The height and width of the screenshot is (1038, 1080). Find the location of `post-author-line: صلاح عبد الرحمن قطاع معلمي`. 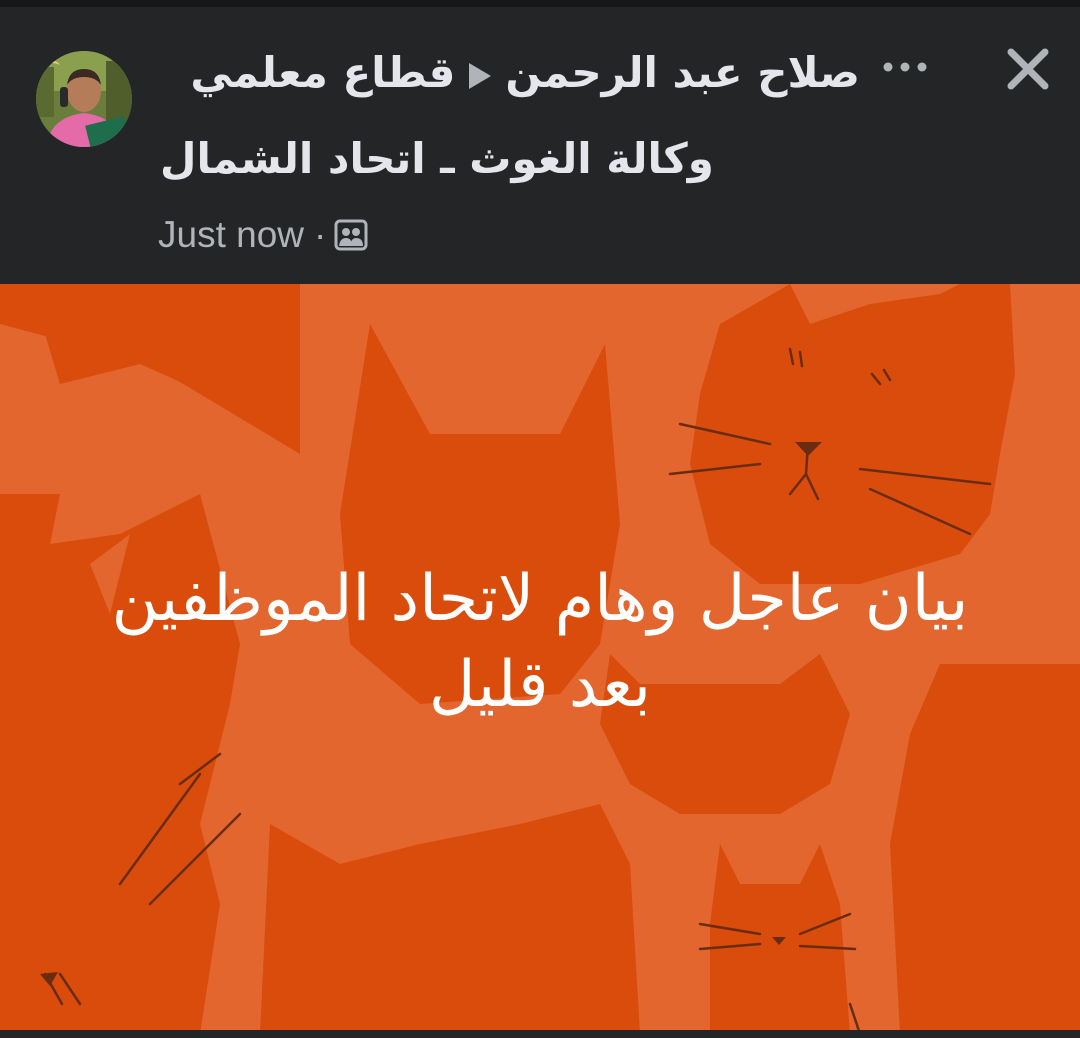

post-author-line: صلاح عبد الرحمن قطاع معلمي is located at coordinates (510, 73).